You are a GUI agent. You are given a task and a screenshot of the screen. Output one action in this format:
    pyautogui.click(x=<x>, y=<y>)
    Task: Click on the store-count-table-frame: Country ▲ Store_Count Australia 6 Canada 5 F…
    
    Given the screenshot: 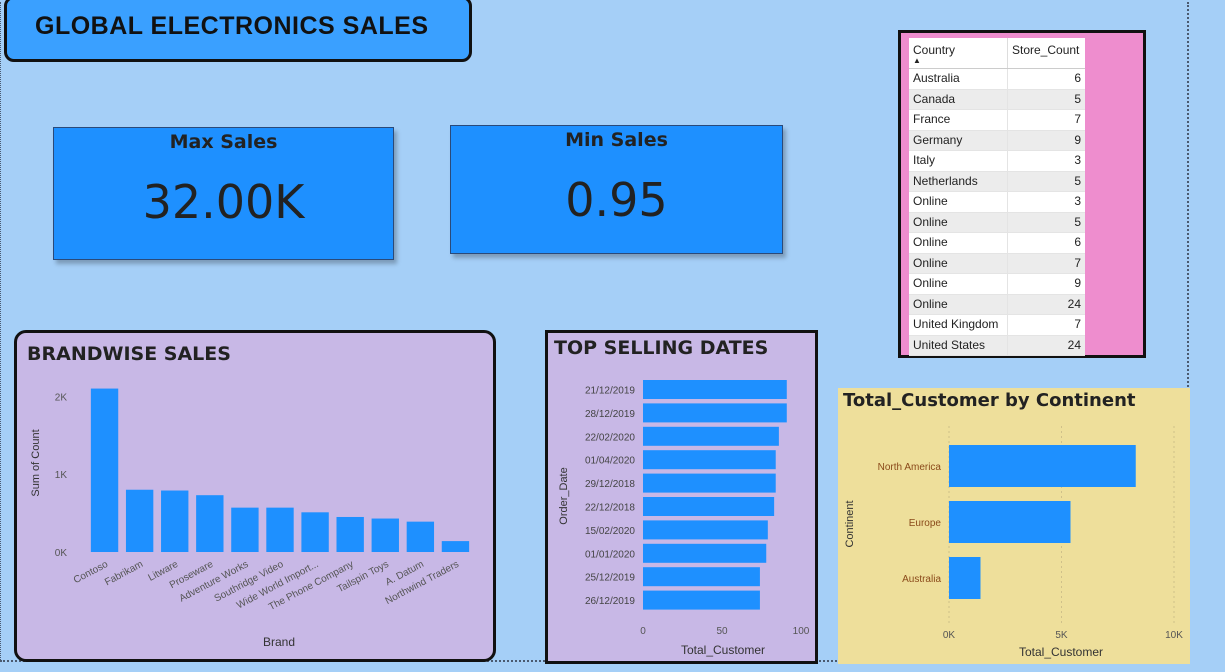 What is the action you would take?
    pyautogui.click(x=1022, y=194)
    